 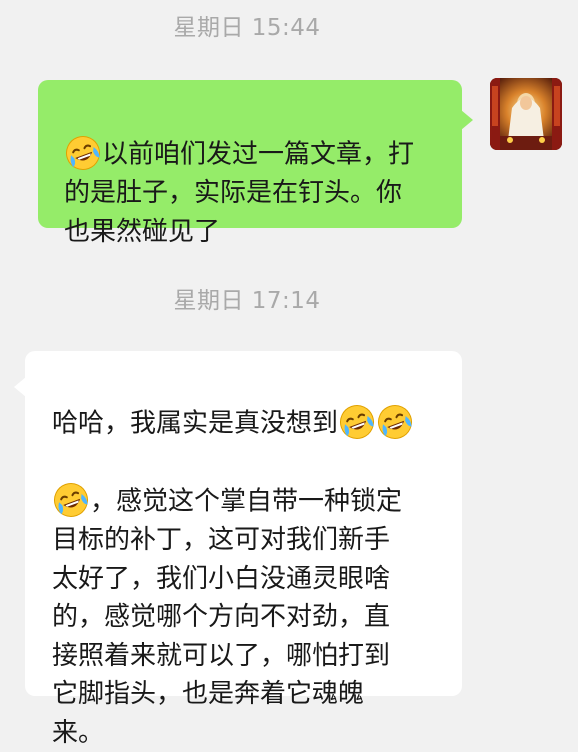 I want to click on message-text: 哈哈，我属实是真没想到, so click(x=195, y=423).